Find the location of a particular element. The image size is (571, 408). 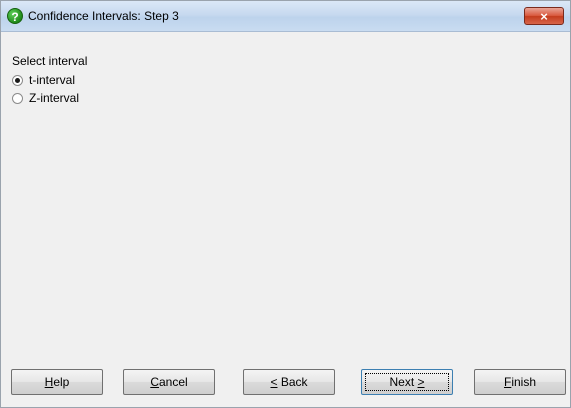

z-interval-option: Z-interval is located at coordinates (45, 98).